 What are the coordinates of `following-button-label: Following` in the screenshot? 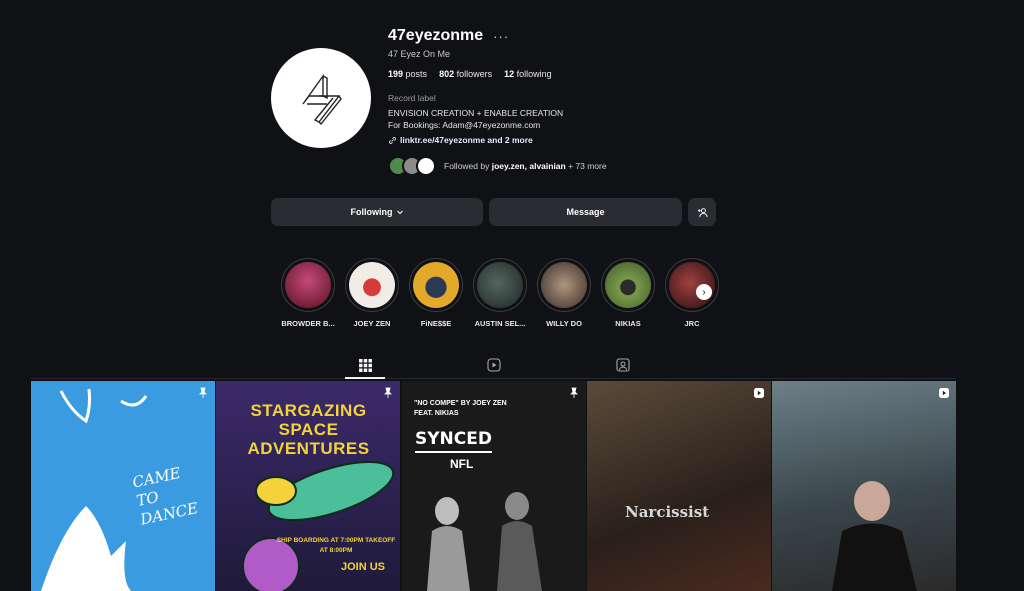 It's located at (371, 212).